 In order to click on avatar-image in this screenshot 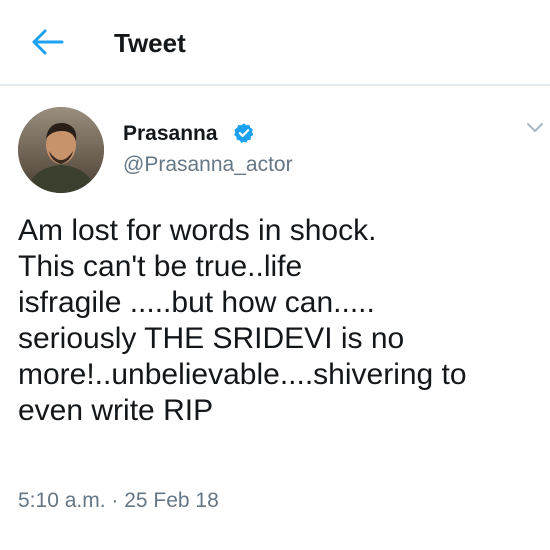, I will do `click(61, 150)`.